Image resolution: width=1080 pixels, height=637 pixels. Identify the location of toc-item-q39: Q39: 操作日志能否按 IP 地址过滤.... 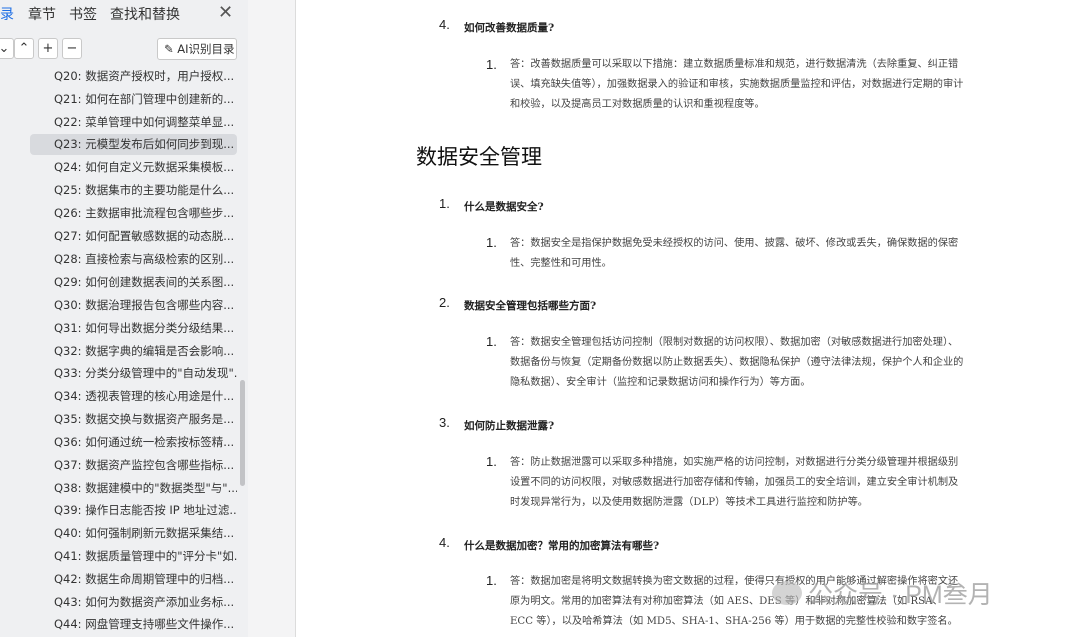
(133, 510).